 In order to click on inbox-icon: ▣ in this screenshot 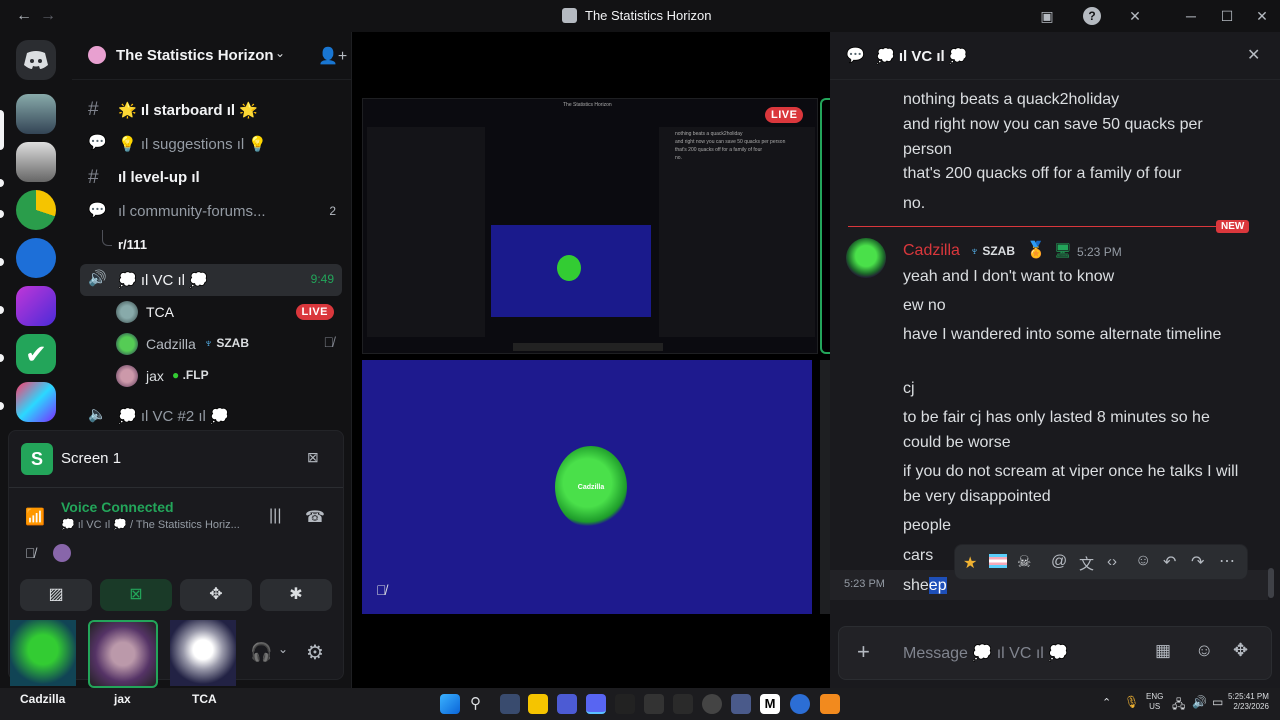, I will do `click(1047, 16)`.